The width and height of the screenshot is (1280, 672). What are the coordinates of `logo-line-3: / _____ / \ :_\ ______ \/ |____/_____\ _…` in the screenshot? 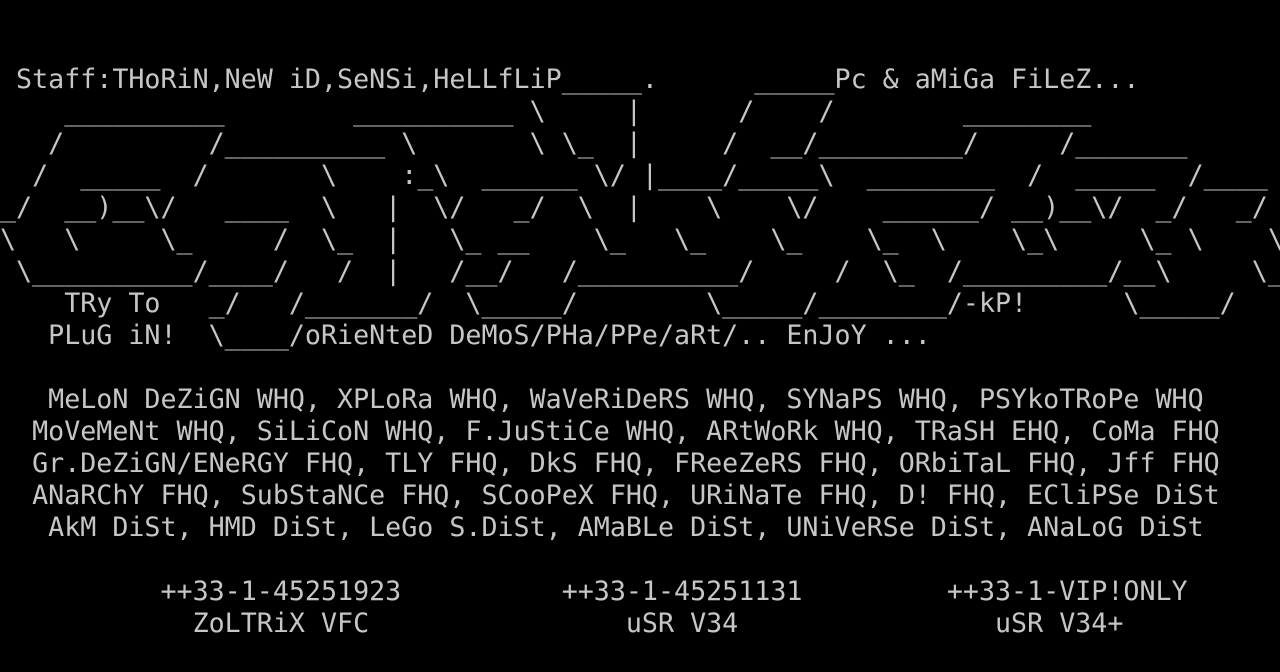 It's located at (640, 175).